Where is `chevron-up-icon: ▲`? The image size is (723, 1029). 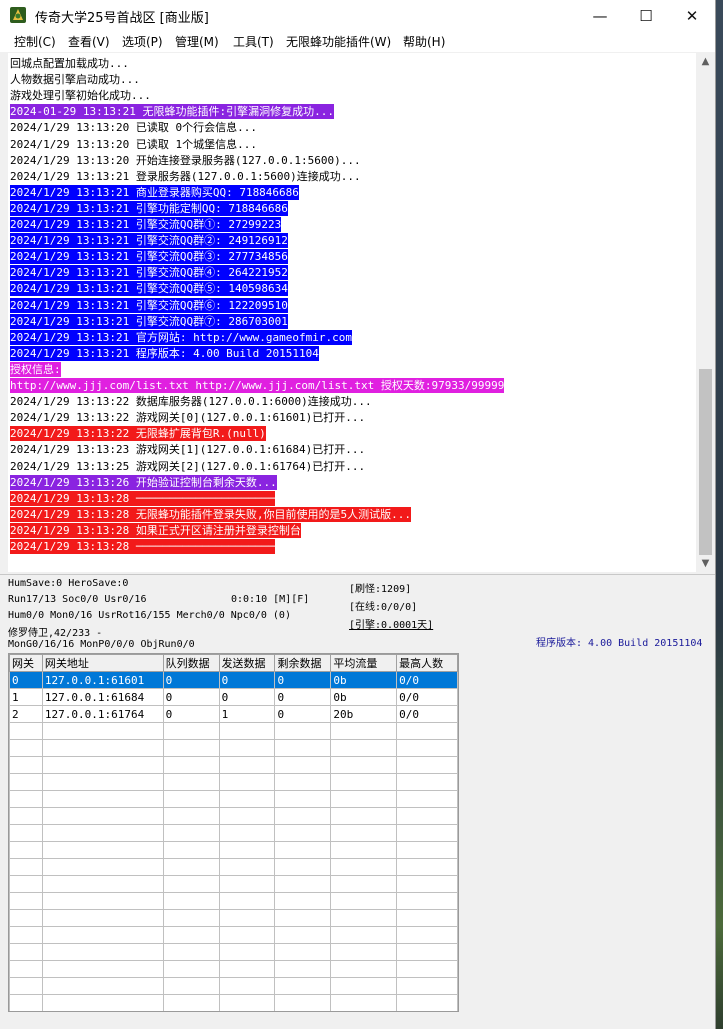
chevron-up-icon: ▲ is located at coordinates (705, 61).